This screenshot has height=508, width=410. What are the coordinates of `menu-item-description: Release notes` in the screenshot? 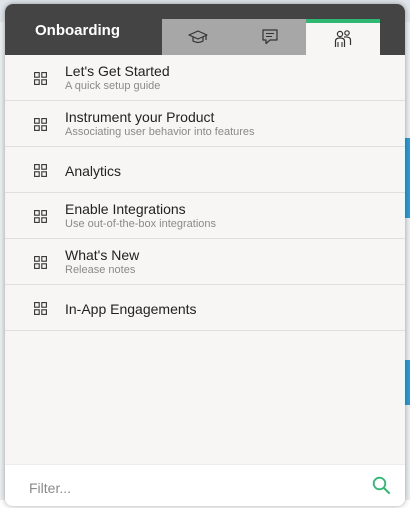 It's located at (100, 270).